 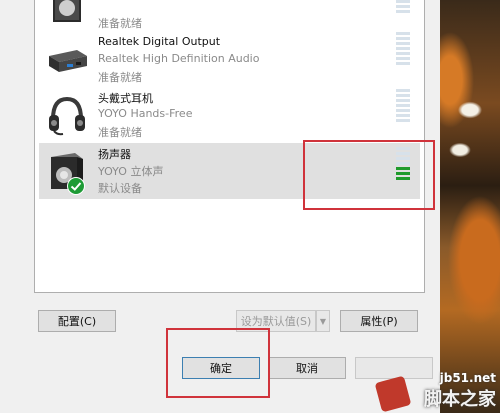 I want to click on background-photo, so click(x=470, y=206).